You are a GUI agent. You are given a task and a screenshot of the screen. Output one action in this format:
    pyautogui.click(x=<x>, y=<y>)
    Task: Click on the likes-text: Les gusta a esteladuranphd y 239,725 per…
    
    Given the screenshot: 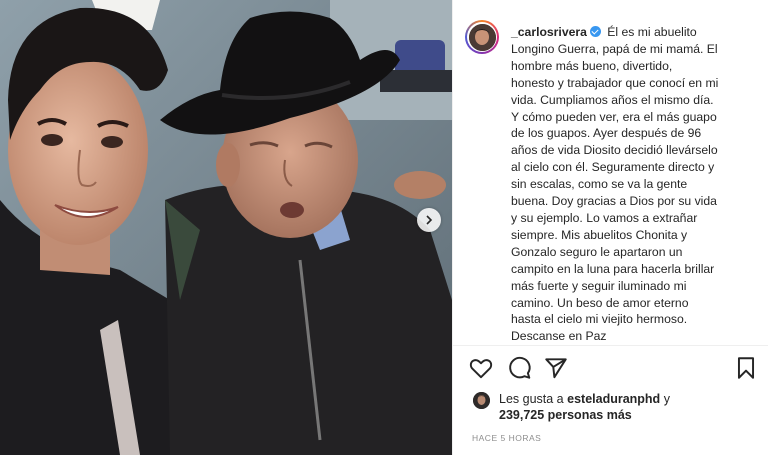 What is the action you would take?
    pyautogui.click(x=629, y=407)
    